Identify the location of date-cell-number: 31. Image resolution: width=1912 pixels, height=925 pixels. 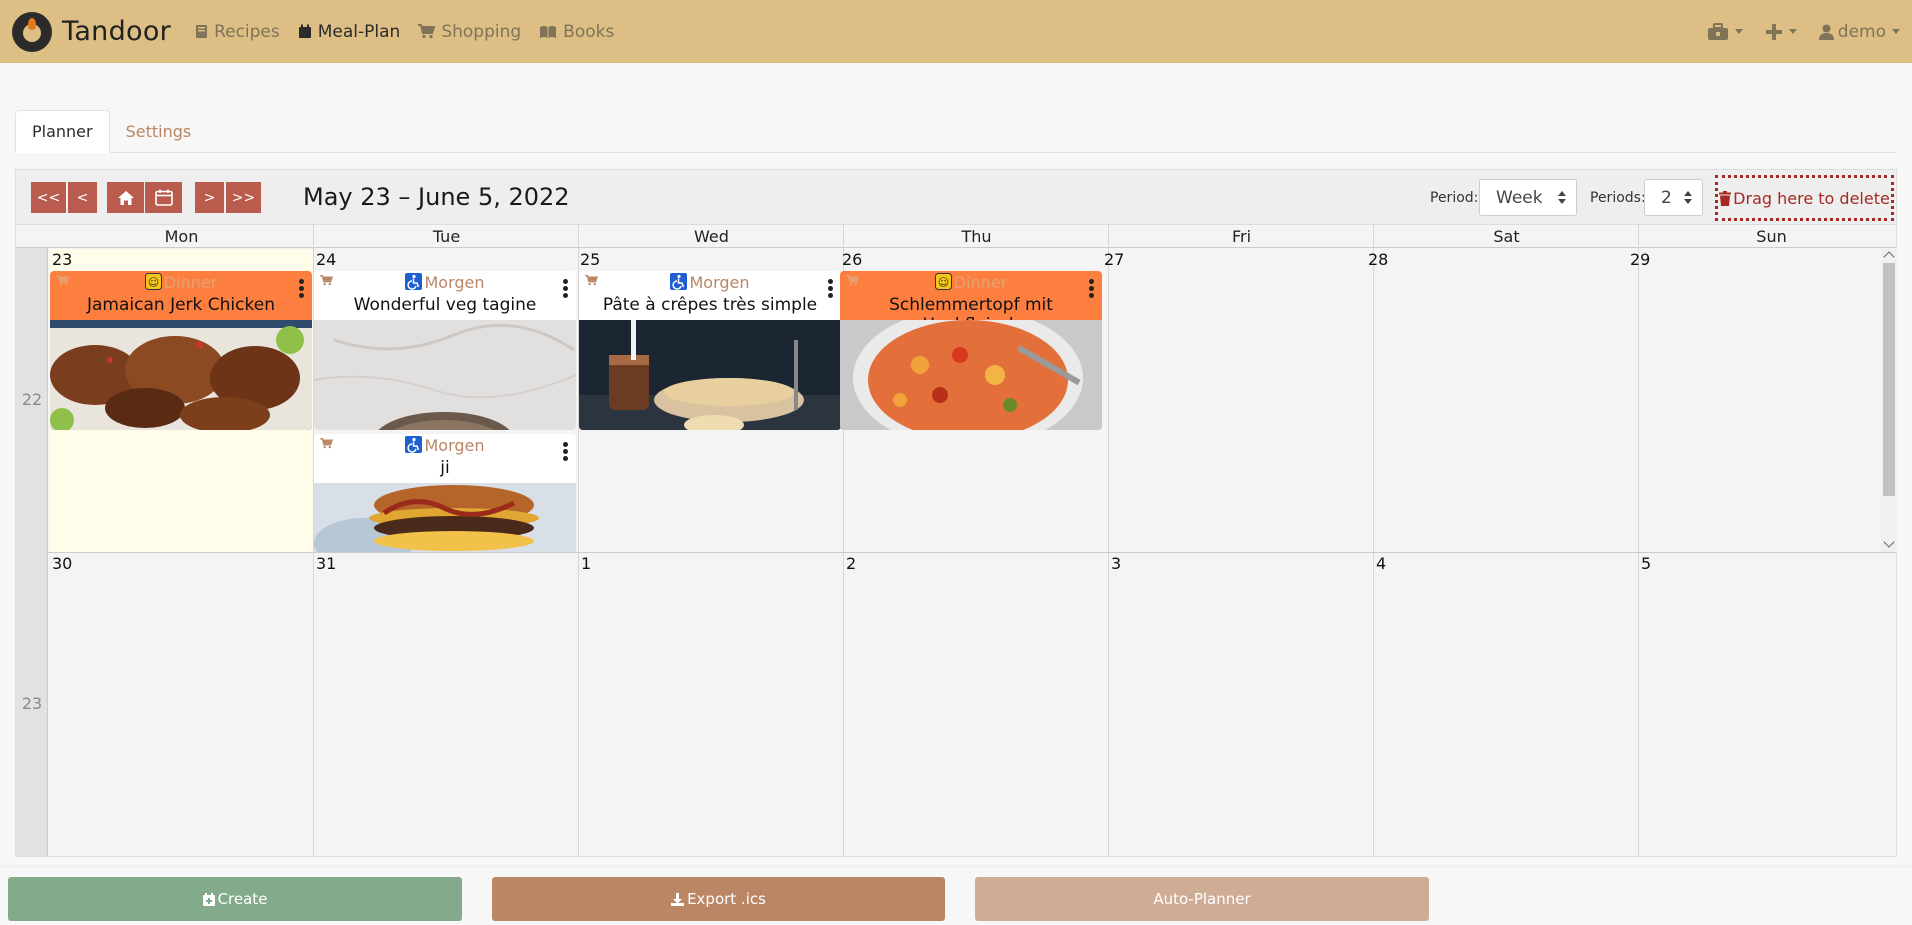
(326, 563).